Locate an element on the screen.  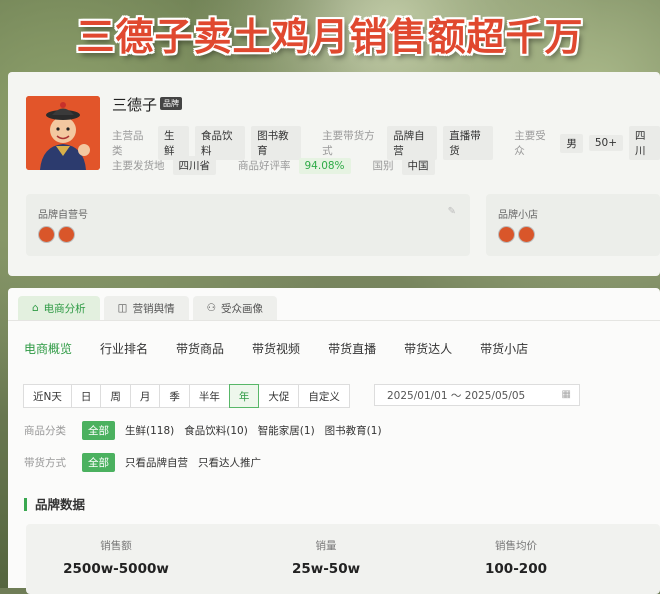
tab-divider is located at coordinates (334, 320).